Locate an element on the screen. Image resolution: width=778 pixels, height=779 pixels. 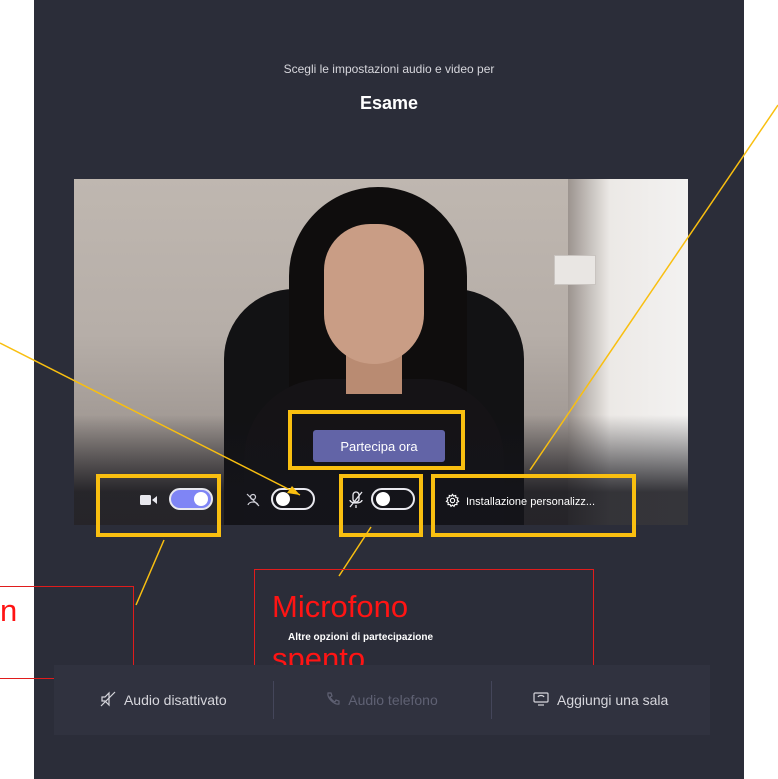
highlight-microphone is located at coordinates (381, 505).